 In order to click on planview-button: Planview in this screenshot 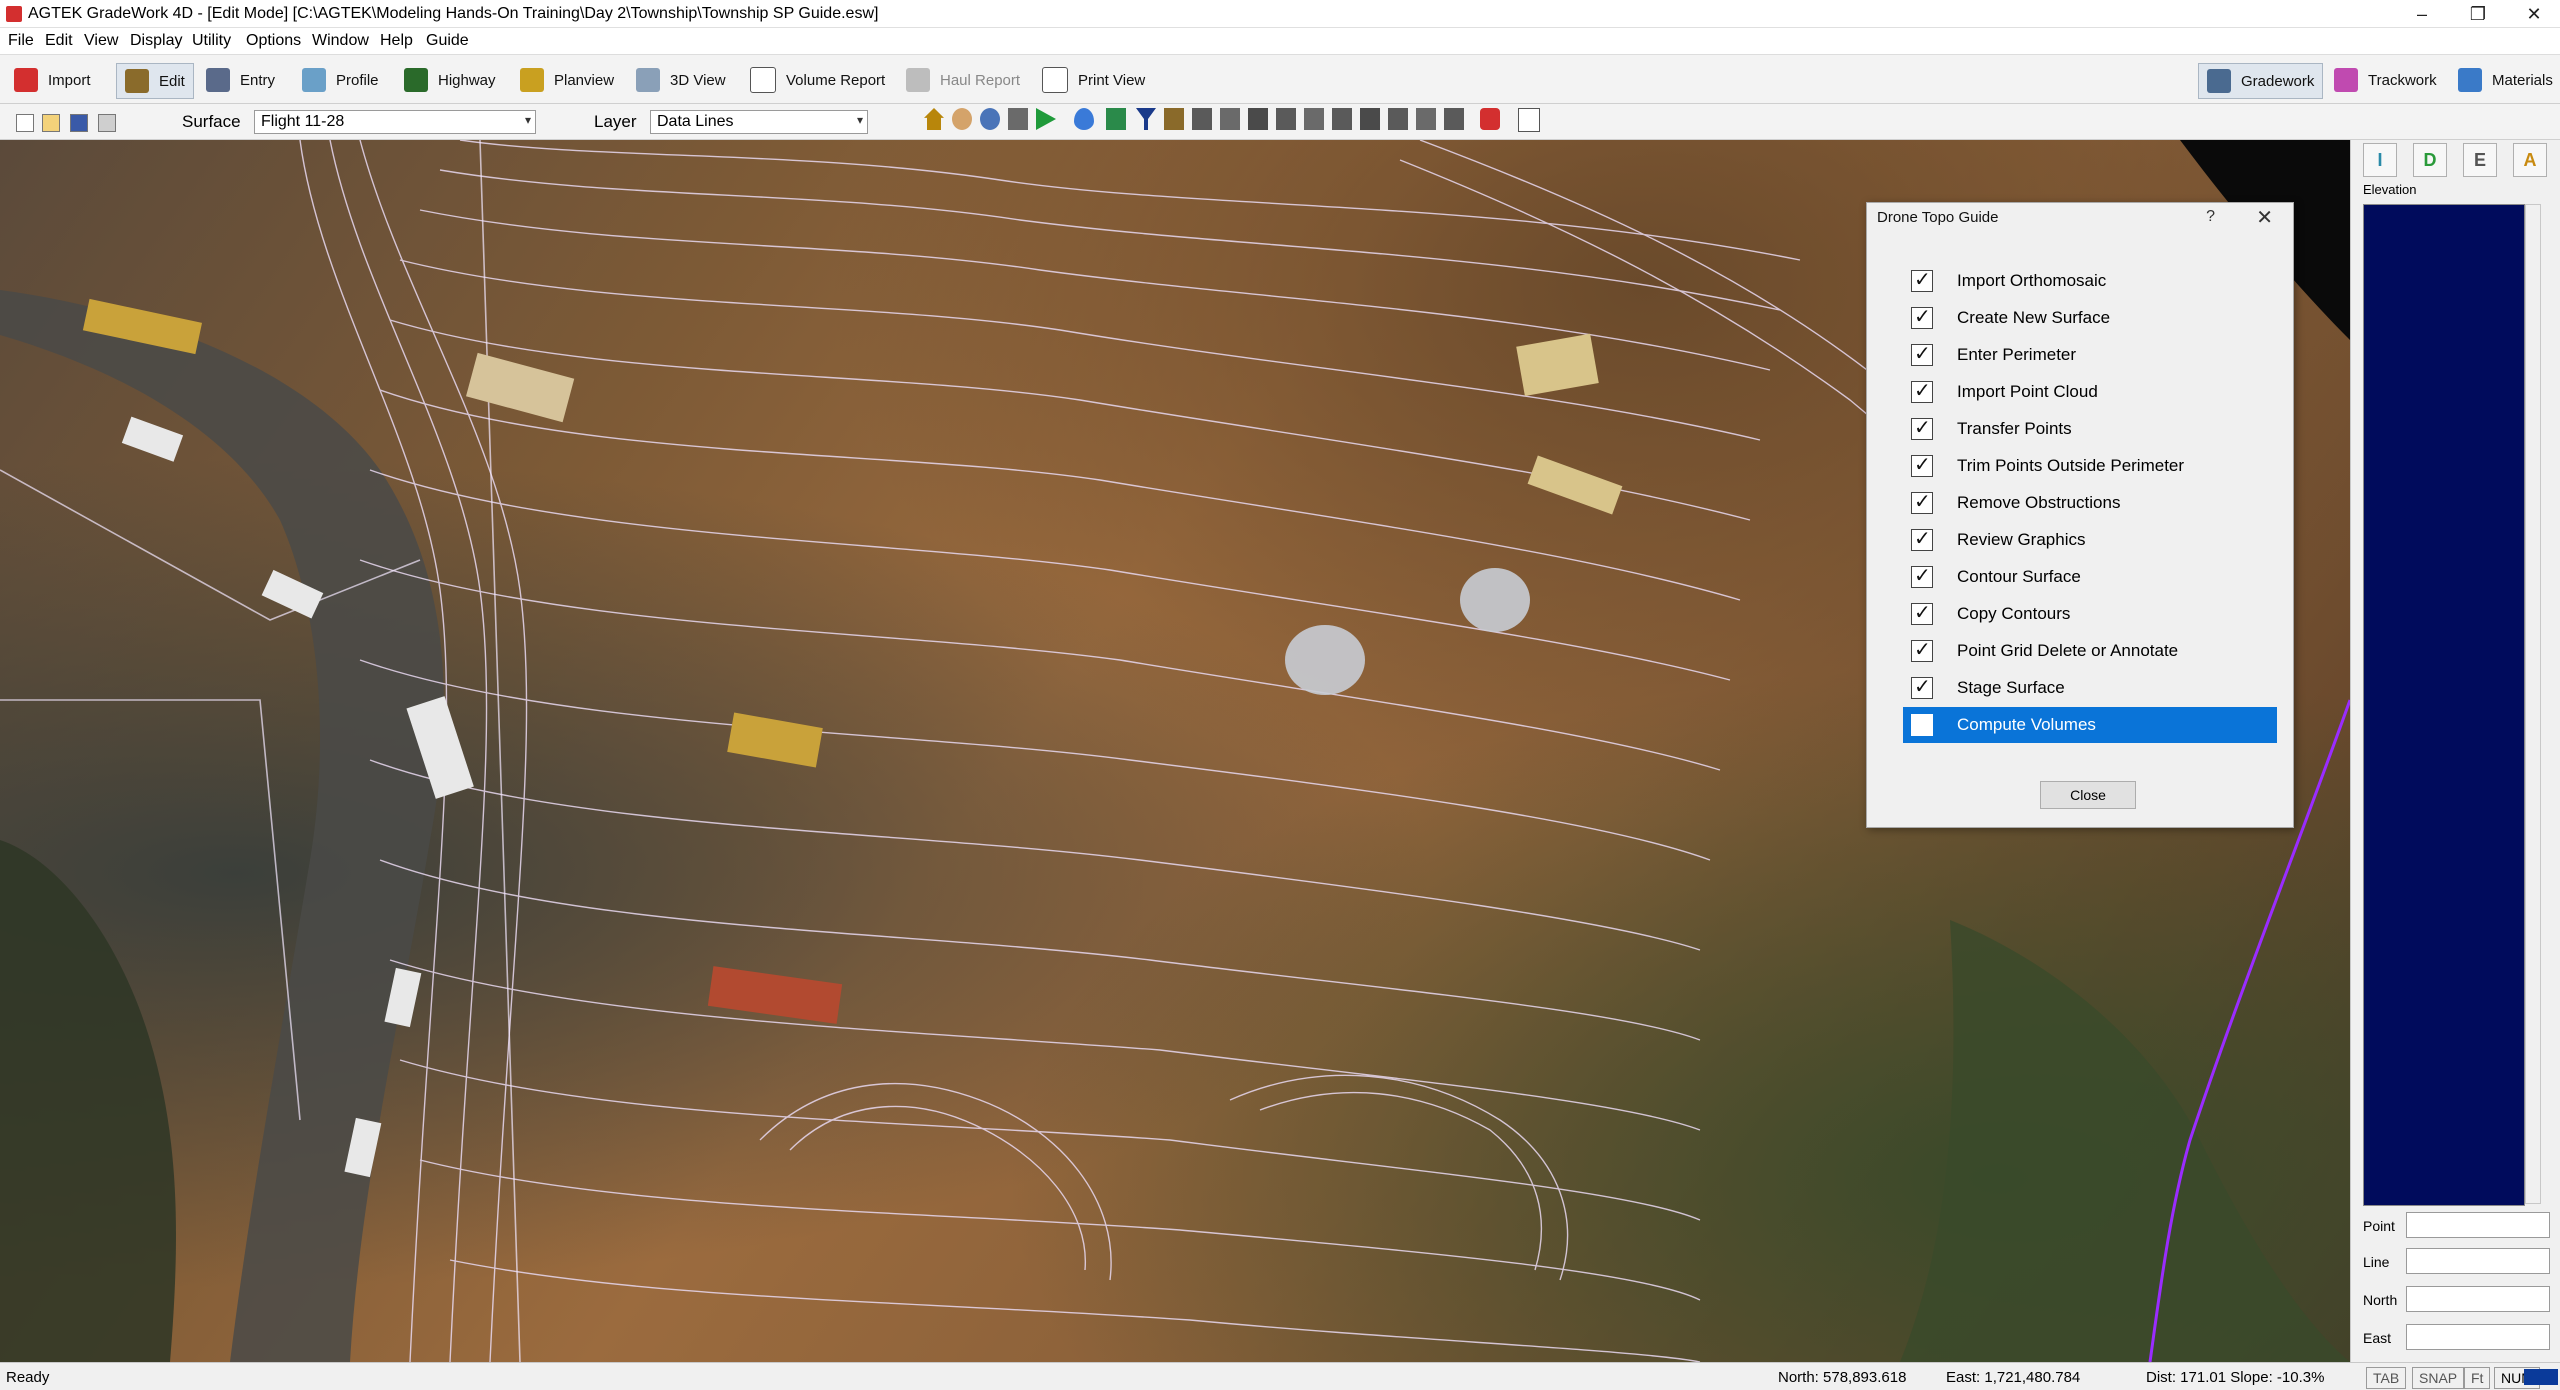, I will do `click(567, 80)`.